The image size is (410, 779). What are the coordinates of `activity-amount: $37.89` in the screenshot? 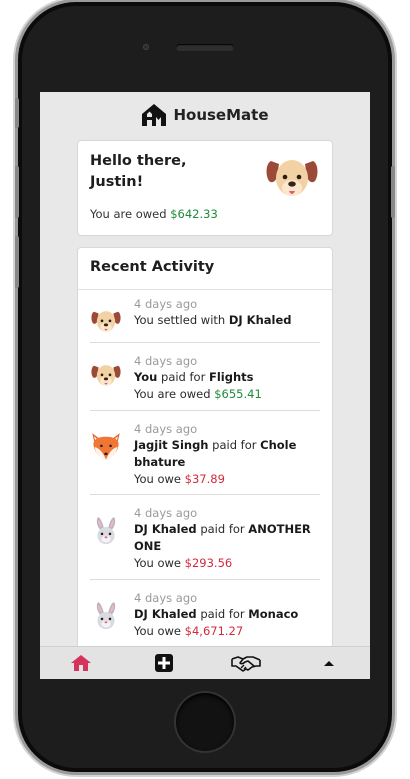 It's located at (204, 479).